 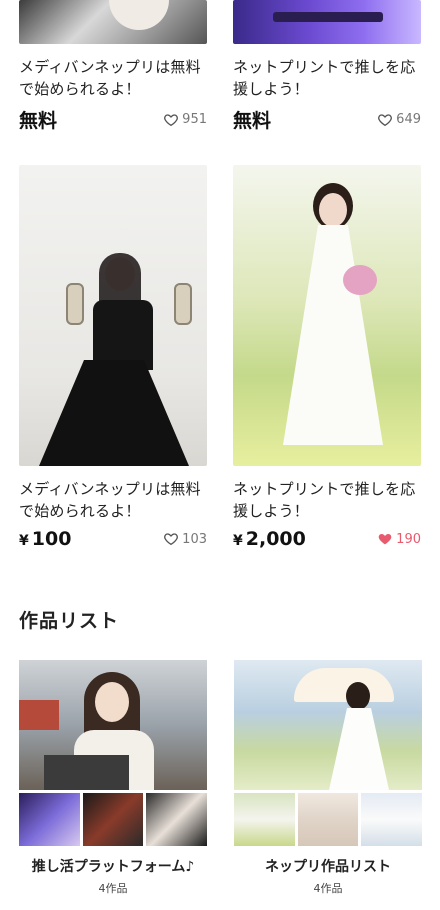 I want to click on like-button: 190, so click(x=399, y=539).